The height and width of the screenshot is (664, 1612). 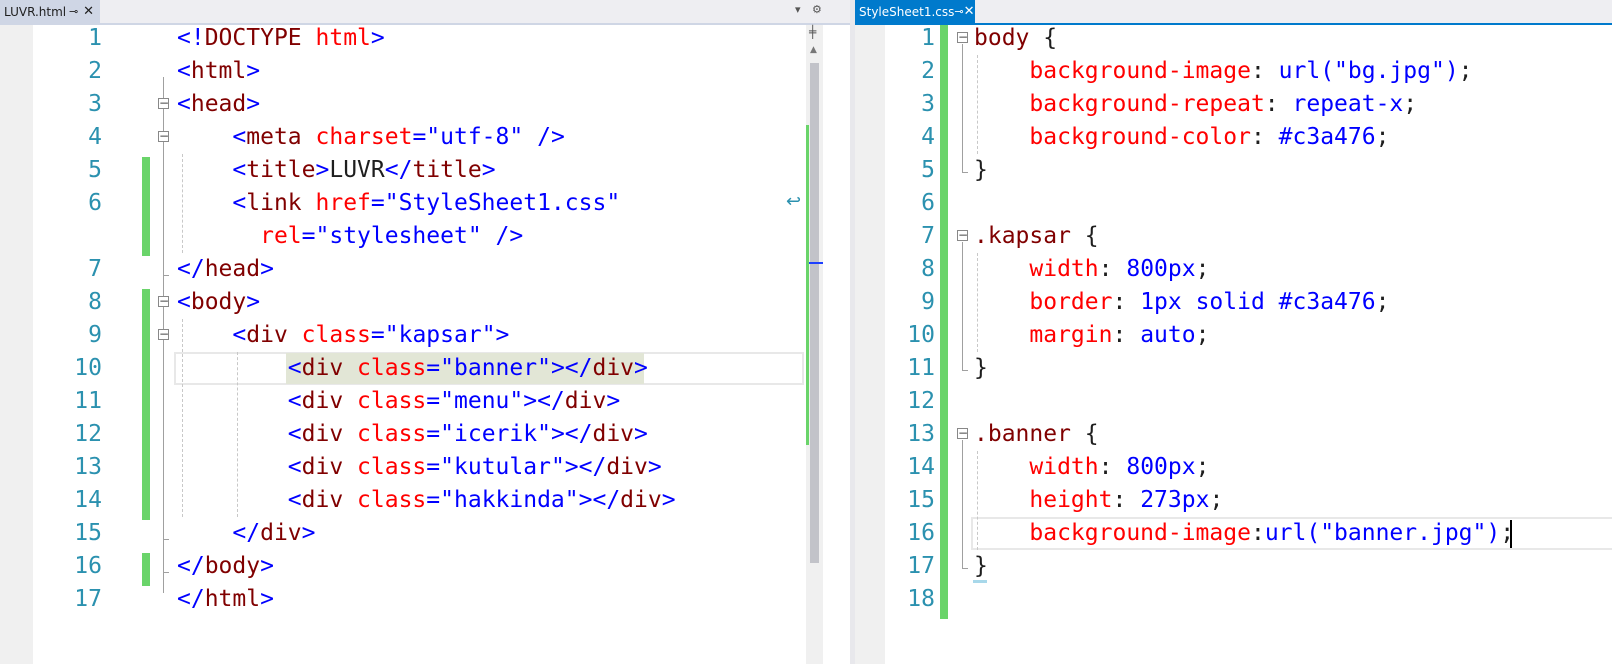 I want to click on code-line: </html>, so click(x=225, y=599).